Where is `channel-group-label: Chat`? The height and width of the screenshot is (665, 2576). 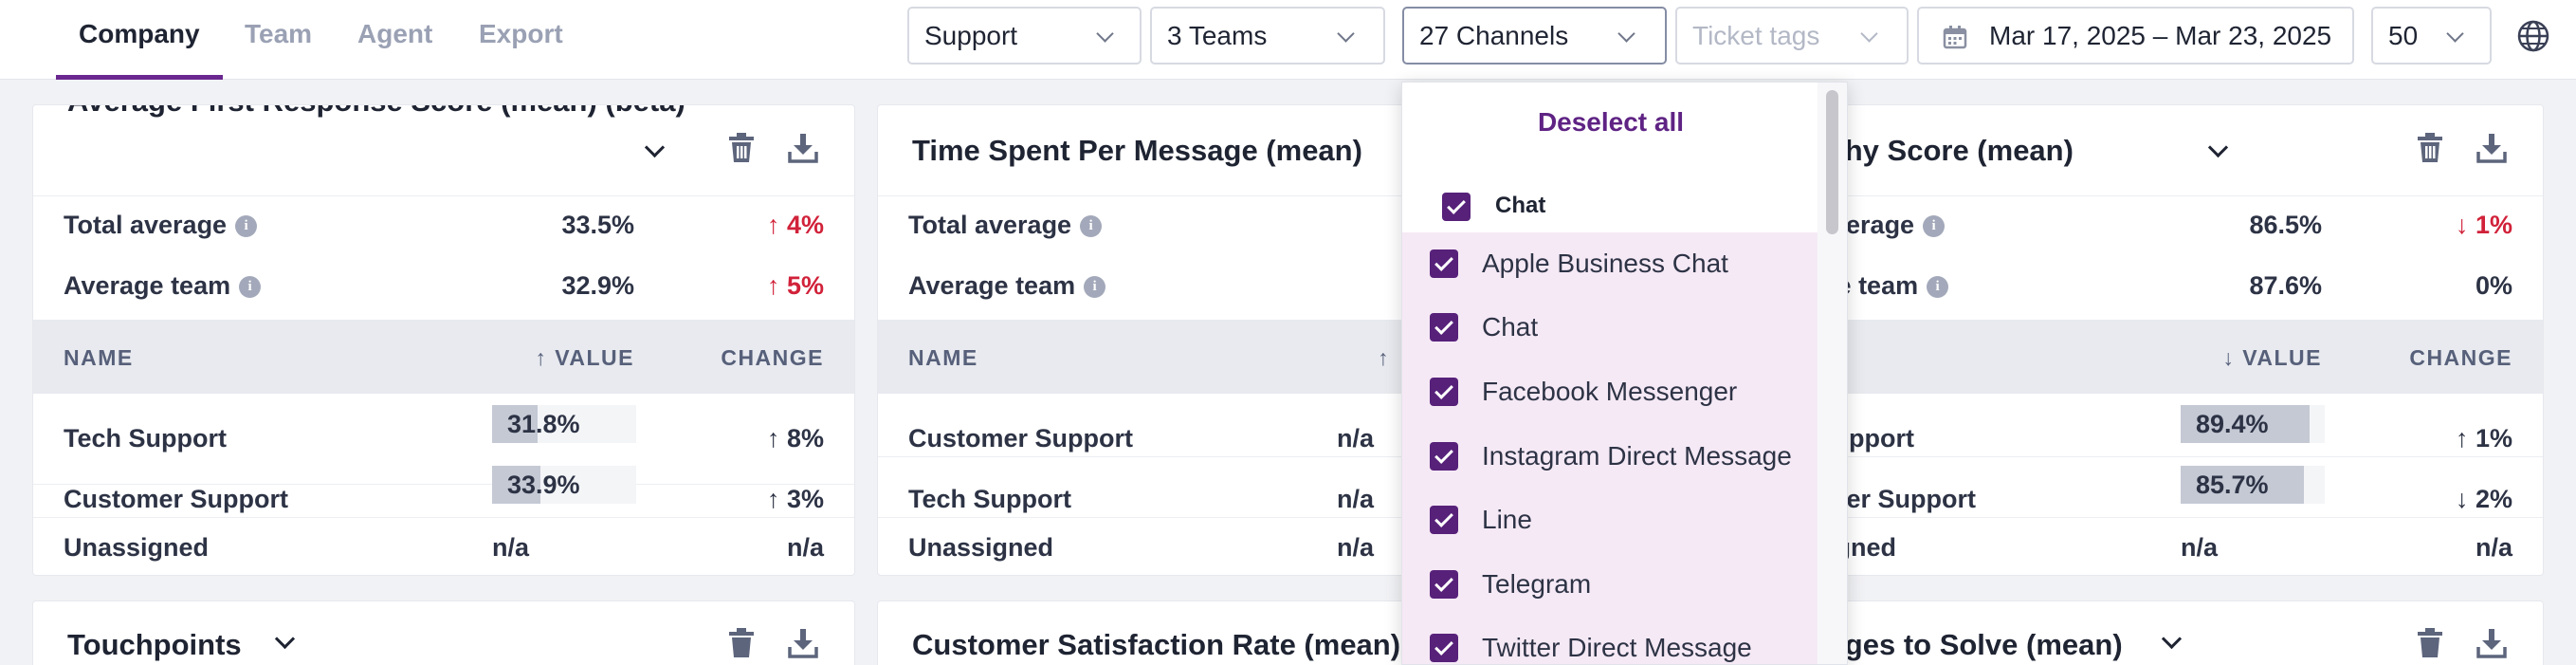
channel-group-label: Chat is located at coordinates (1520, 205).